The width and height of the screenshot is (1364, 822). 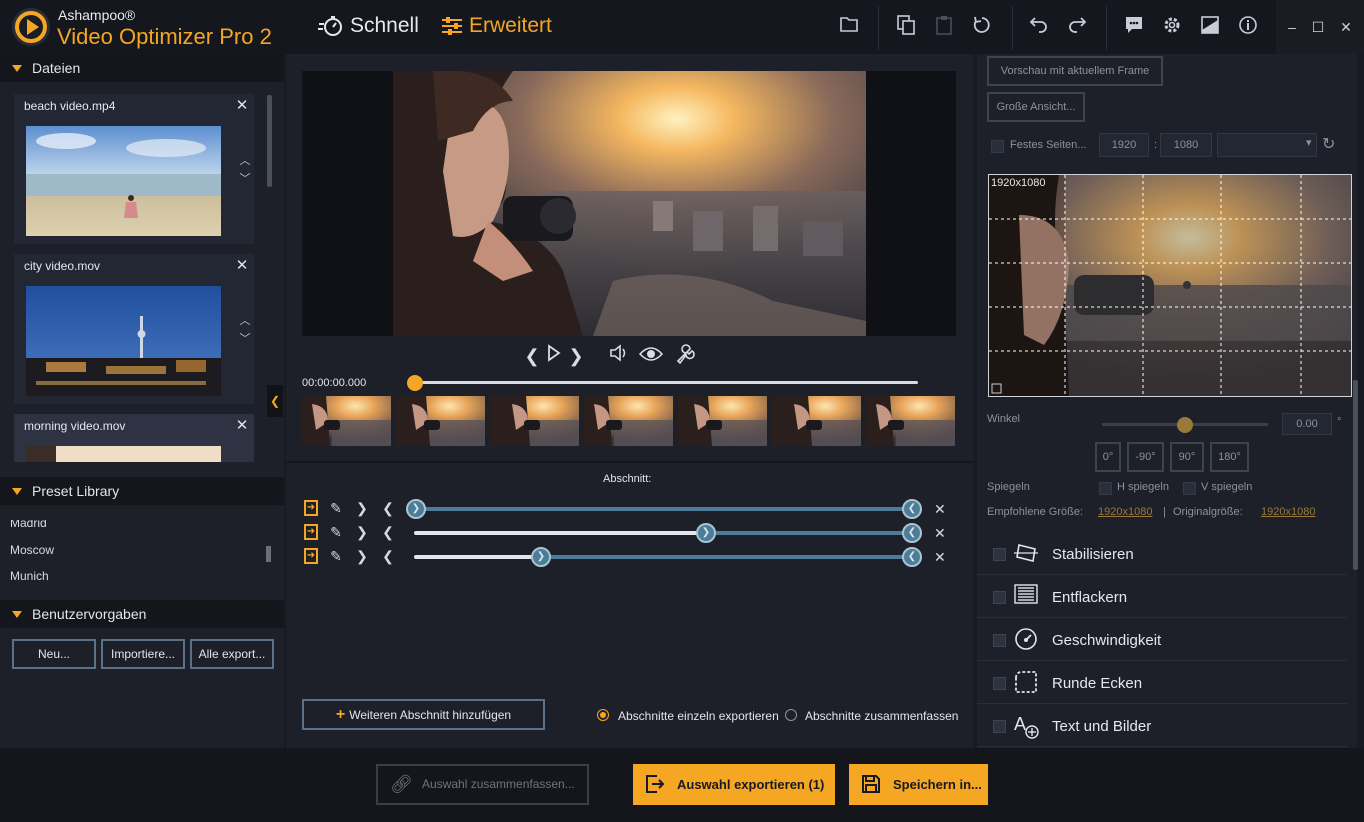 What do you see at coordinates (496, 26) in the screenshot?
I see `tab-erweitert: Erweitert` at bounding box center [496, 26].